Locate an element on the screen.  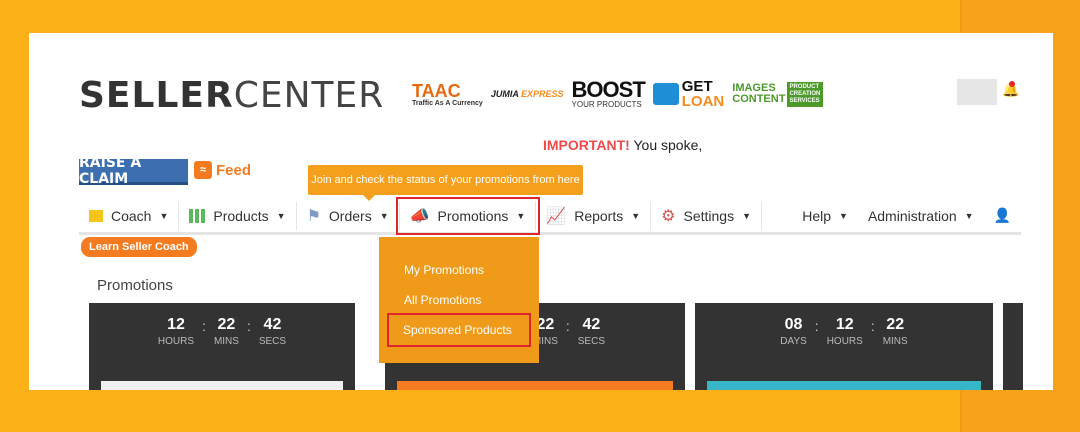
taac-title: TAAC is located at coordinates (436, 90).